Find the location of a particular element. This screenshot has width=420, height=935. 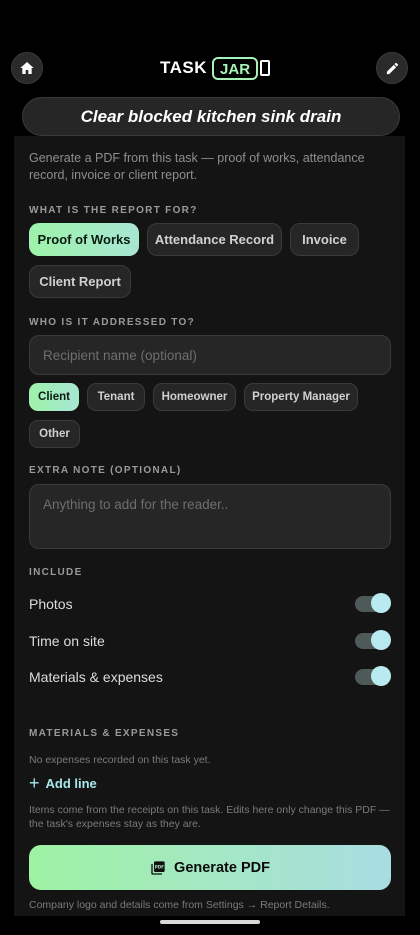

svg-text: PDF is located at coordinates (159, 866).